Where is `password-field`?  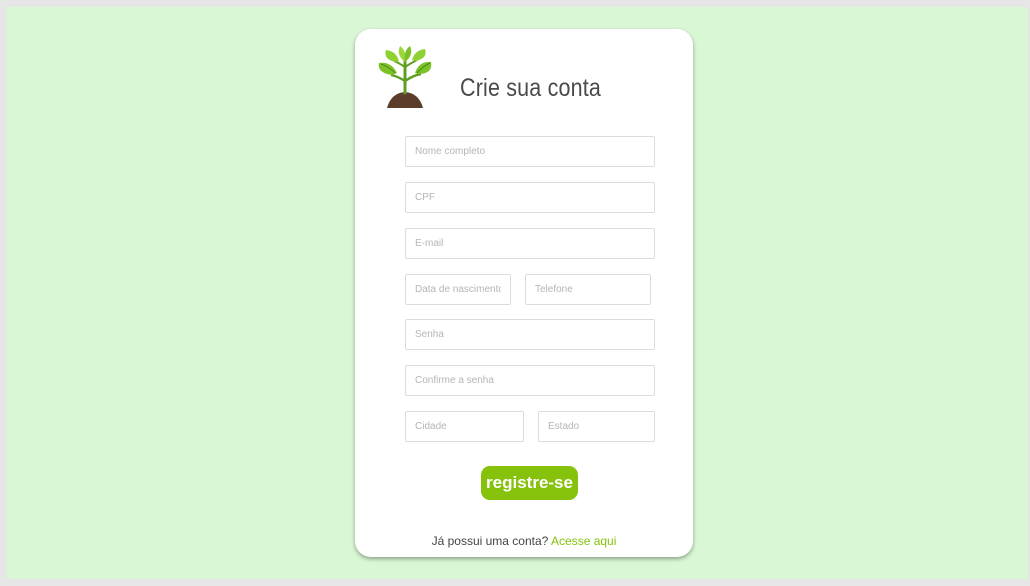
password-field is located at coordinates (530, 334).